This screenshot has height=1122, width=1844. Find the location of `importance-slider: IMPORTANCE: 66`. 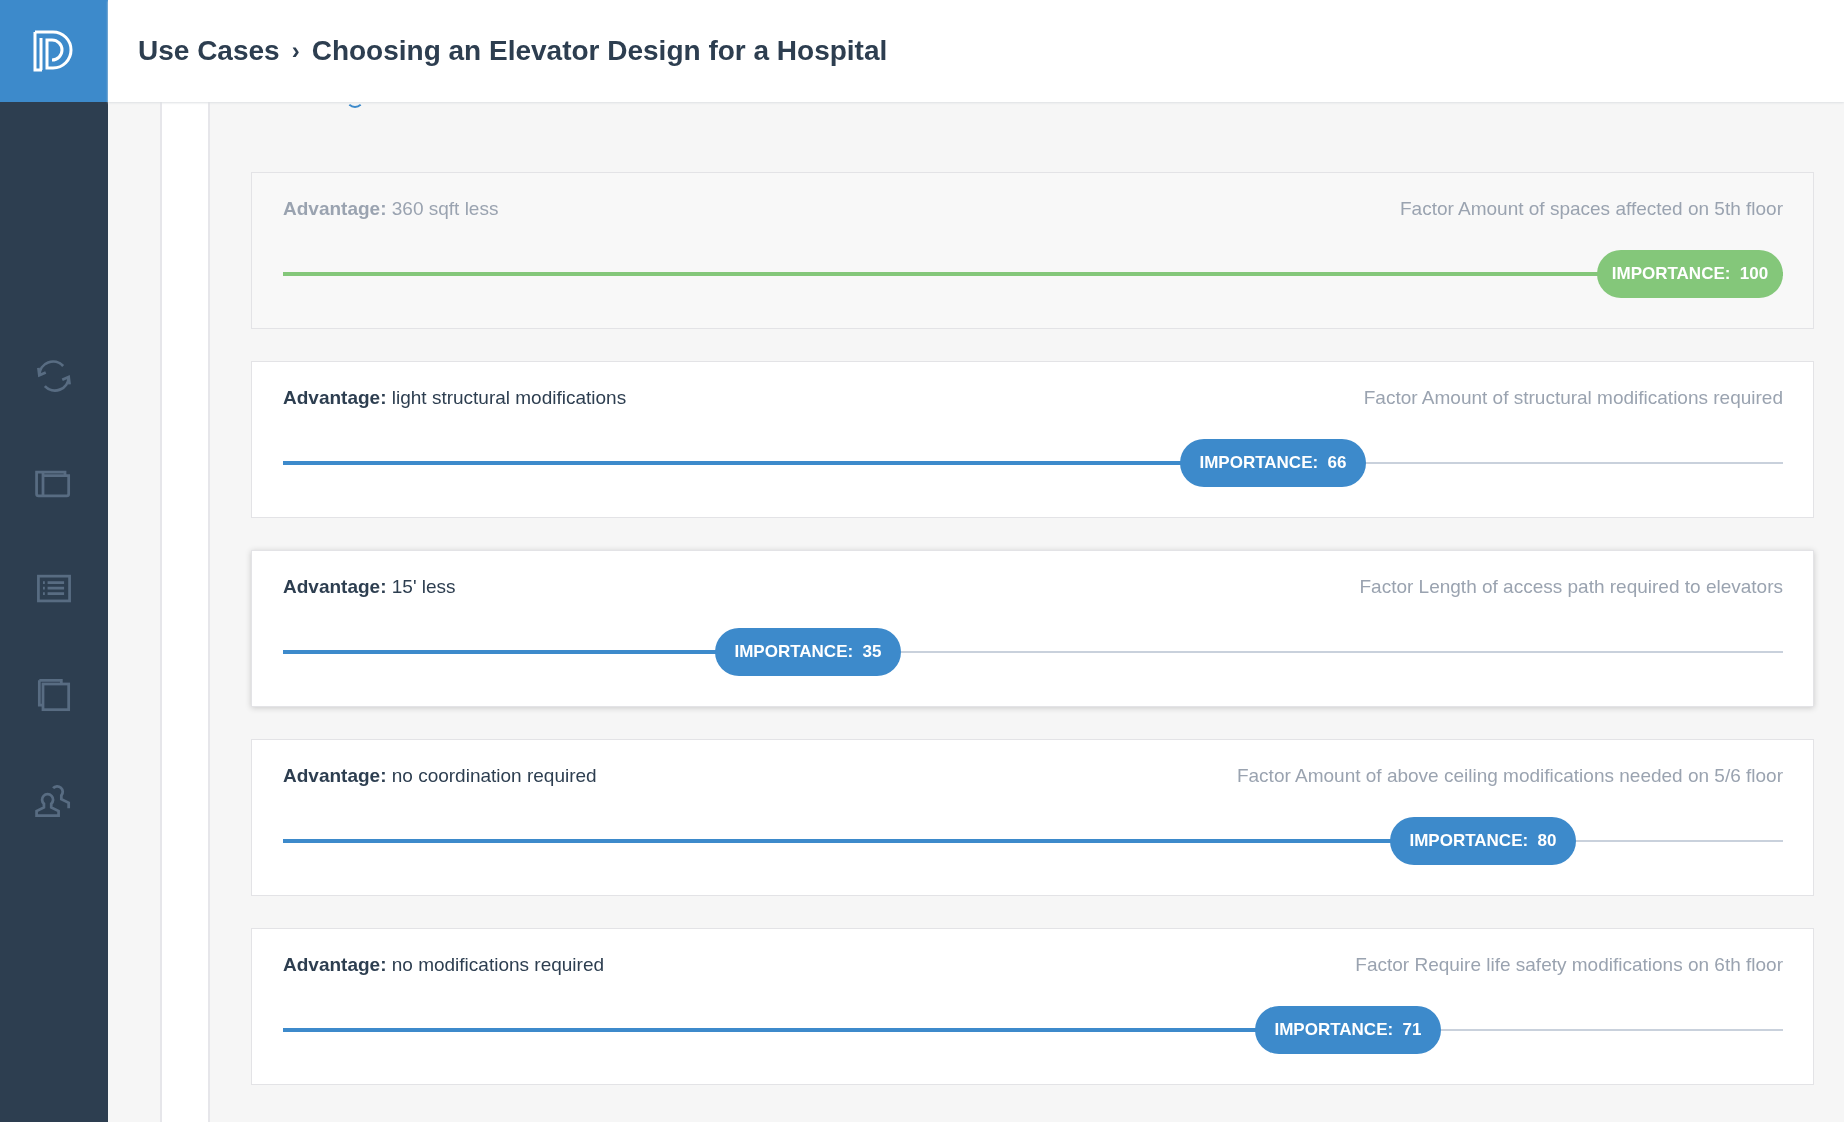

importance-slider: IMPORTANCE: 66 is located at coordinates (1033, 463).